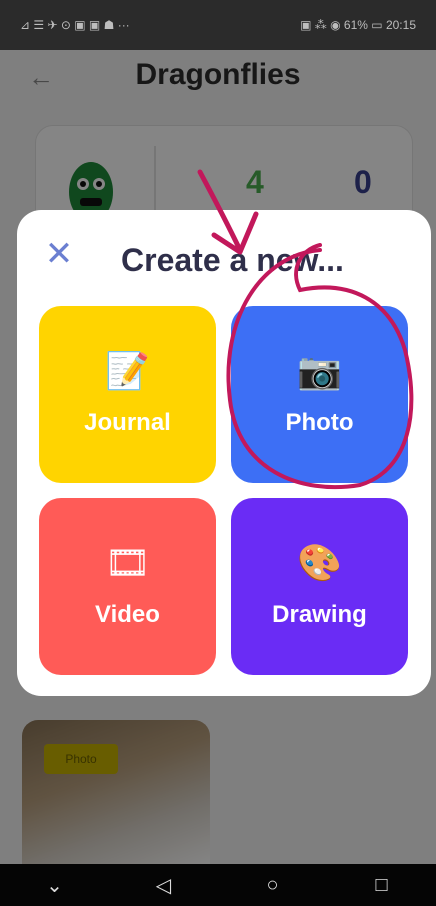 This screenshot has height=906, width=436. I want to click on journal-button: 📝 Journal, so click(127, 394).